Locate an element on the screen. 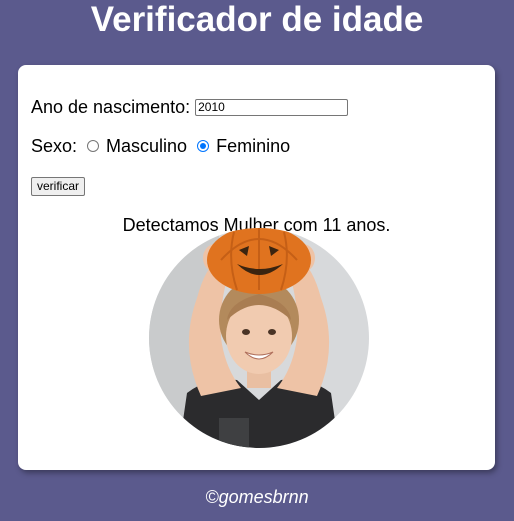 The width and height of the screenshot is (514, 521). birth-year-input is located at coordinates (272, 107).